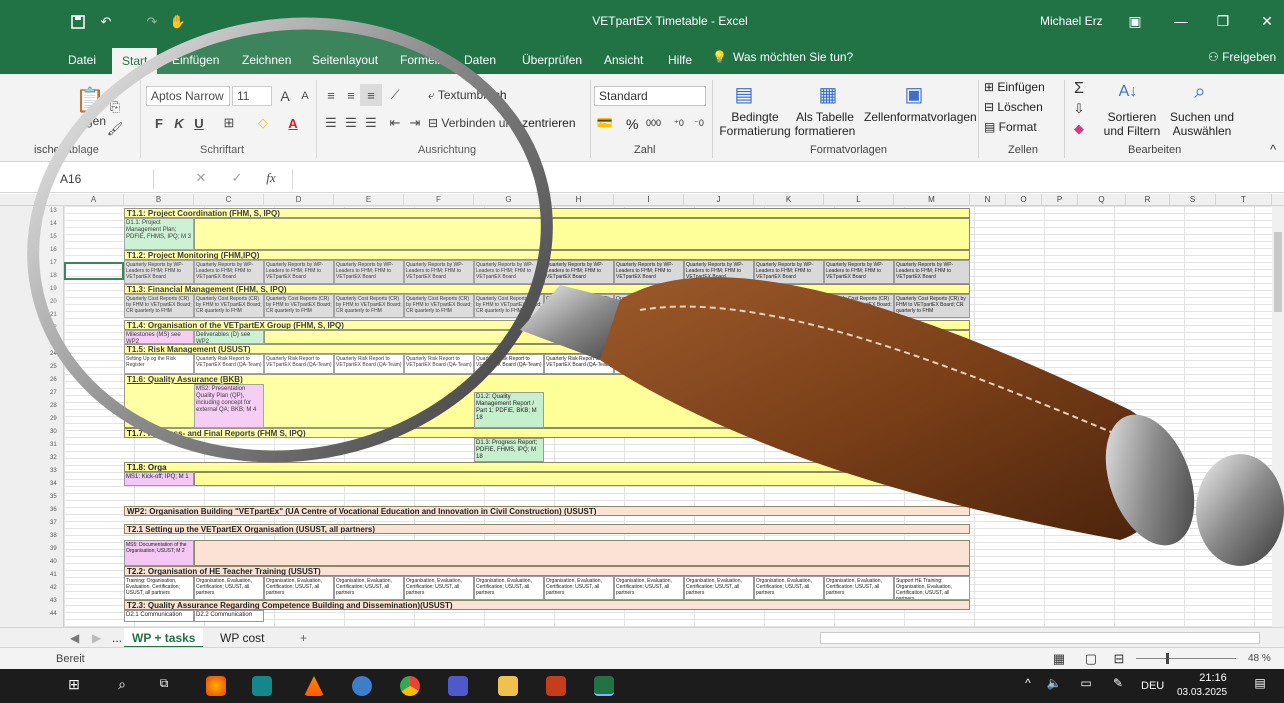 The width and height of the screenshot is (1284, 703). I want to click on share-button: ⚇ Freigeben, so click(1242, 57).